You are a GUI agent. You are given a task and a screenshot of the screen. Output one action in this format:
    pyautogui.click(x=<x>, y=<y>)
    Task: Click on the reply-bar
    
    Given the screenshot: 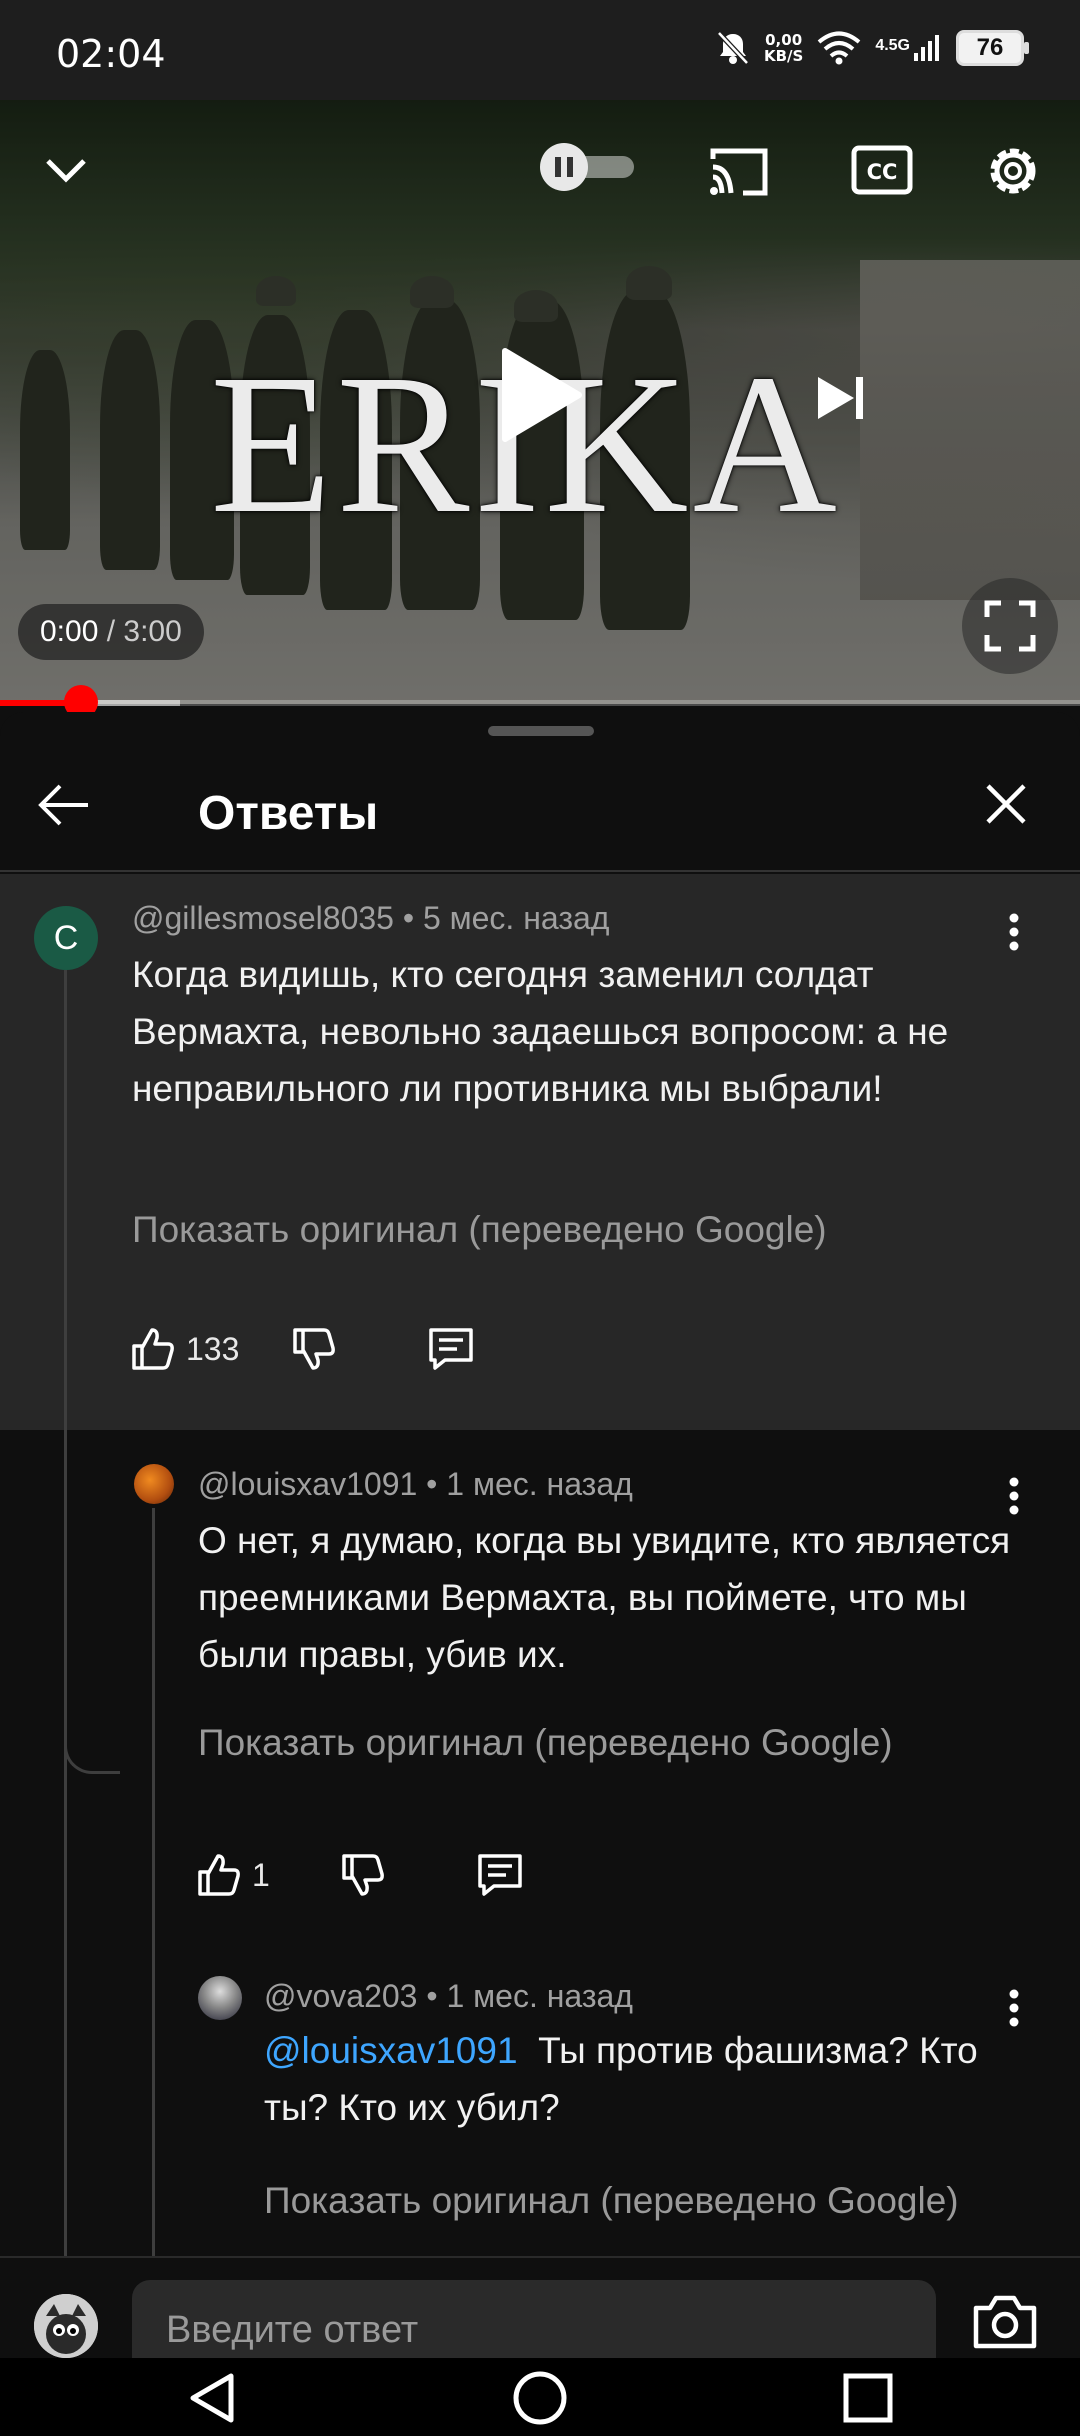 What is the action you would take?
    pyautogui.click(x=540, y=2318)
    